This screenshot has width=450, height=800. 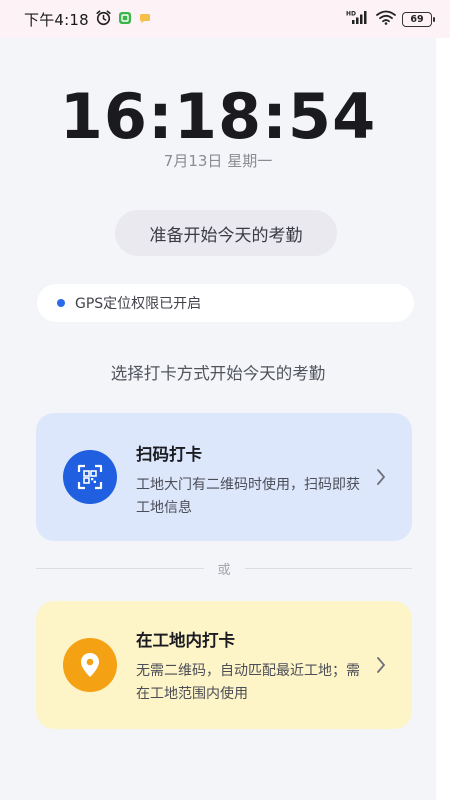 I want to click on onsite-checkin-card: 在工地内打卡 无需二维码，自动匹配最近工地；需在工地范围内使用, so click(x=224, y=665).